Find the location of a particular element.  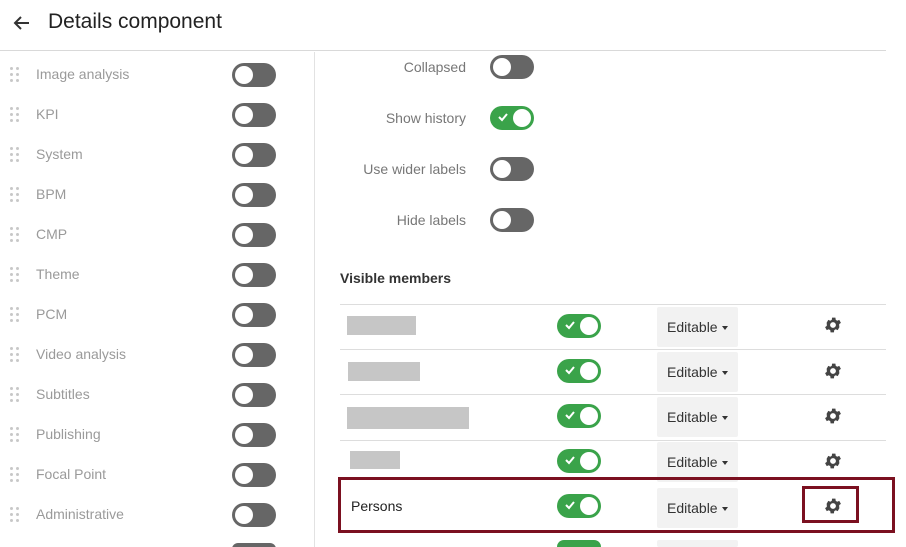

sidebar-item-subtitles: Subtitles is located at coordinates (157, 404).